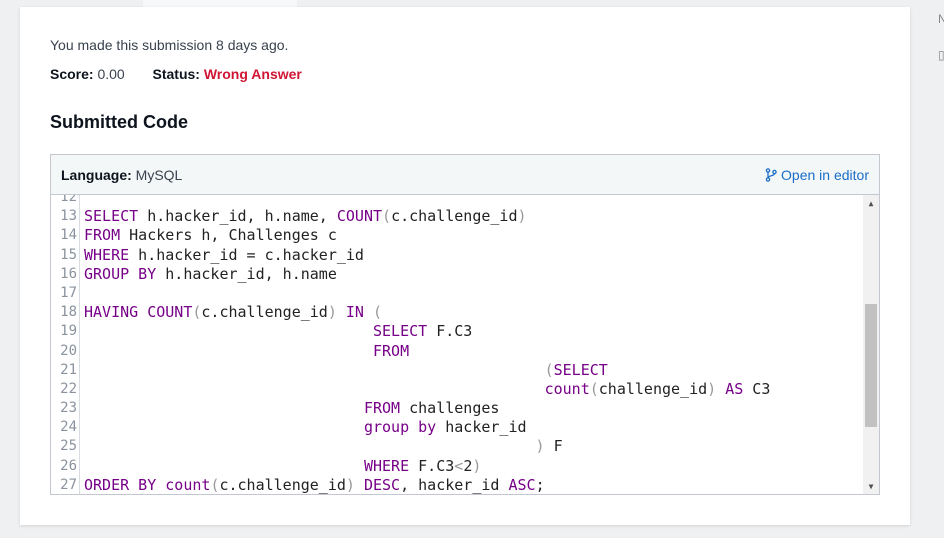  I want to click on code-text: ) F, so click(321, 446).